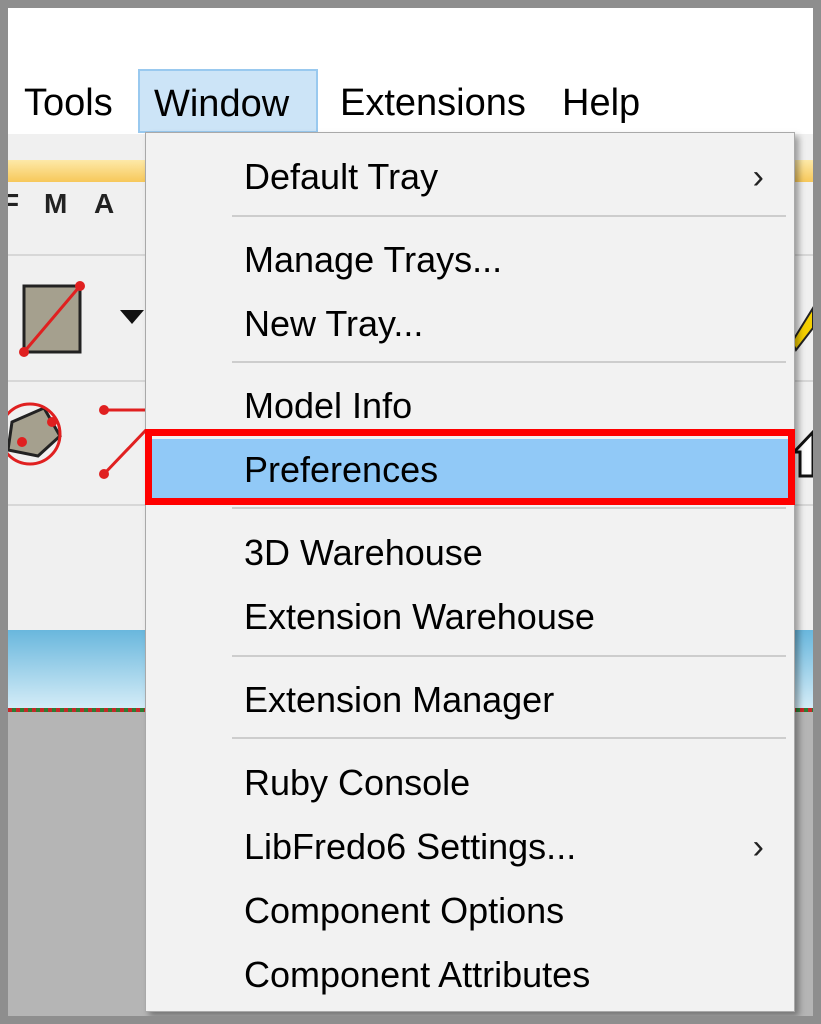 The width and height of the screenshot is (821, 1024). What do you see at coordinates (404, 910) in the screenshot?
I see `menu-item-label: Component Options` at bounding box center [404, 910].